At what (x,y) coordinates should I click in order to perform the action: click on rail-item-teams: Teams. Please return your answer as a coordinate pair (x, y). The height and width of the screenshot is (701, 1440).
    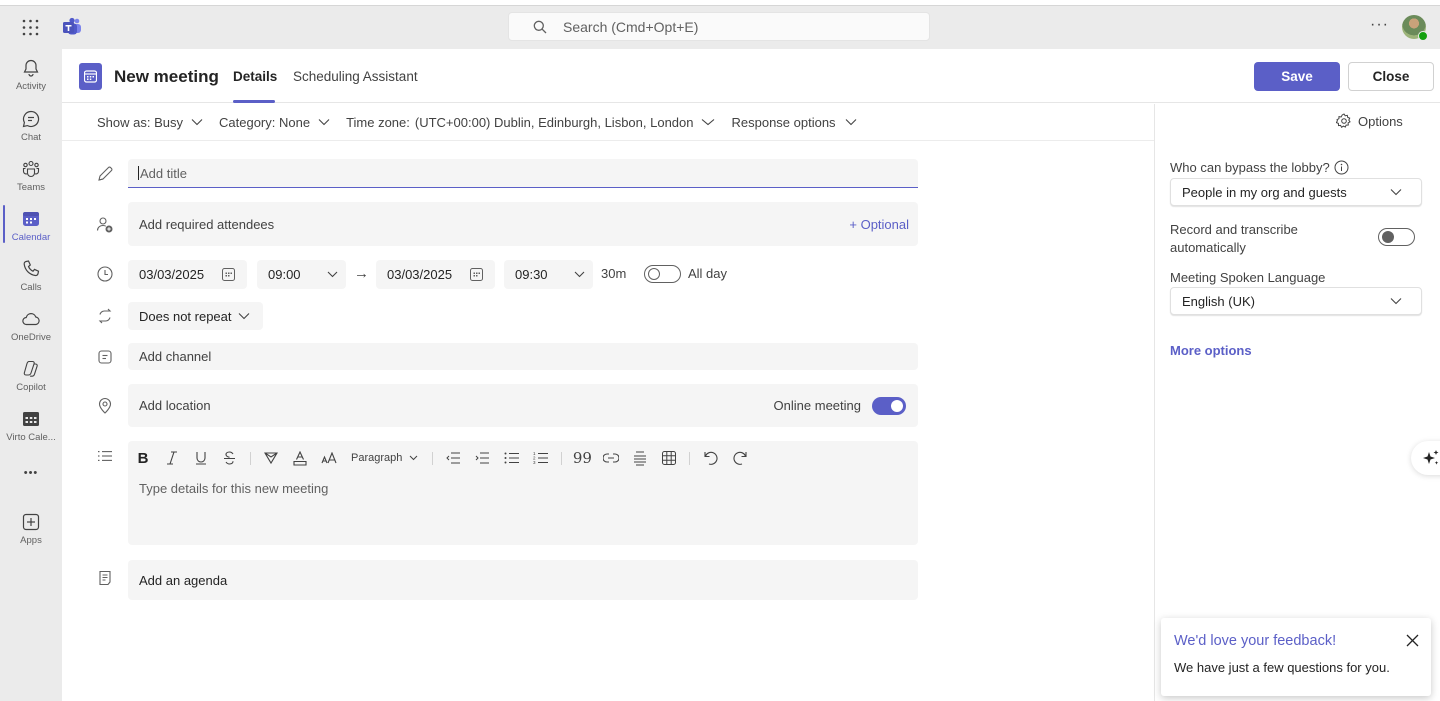
    Looking at the image, I should click on (31, 180).